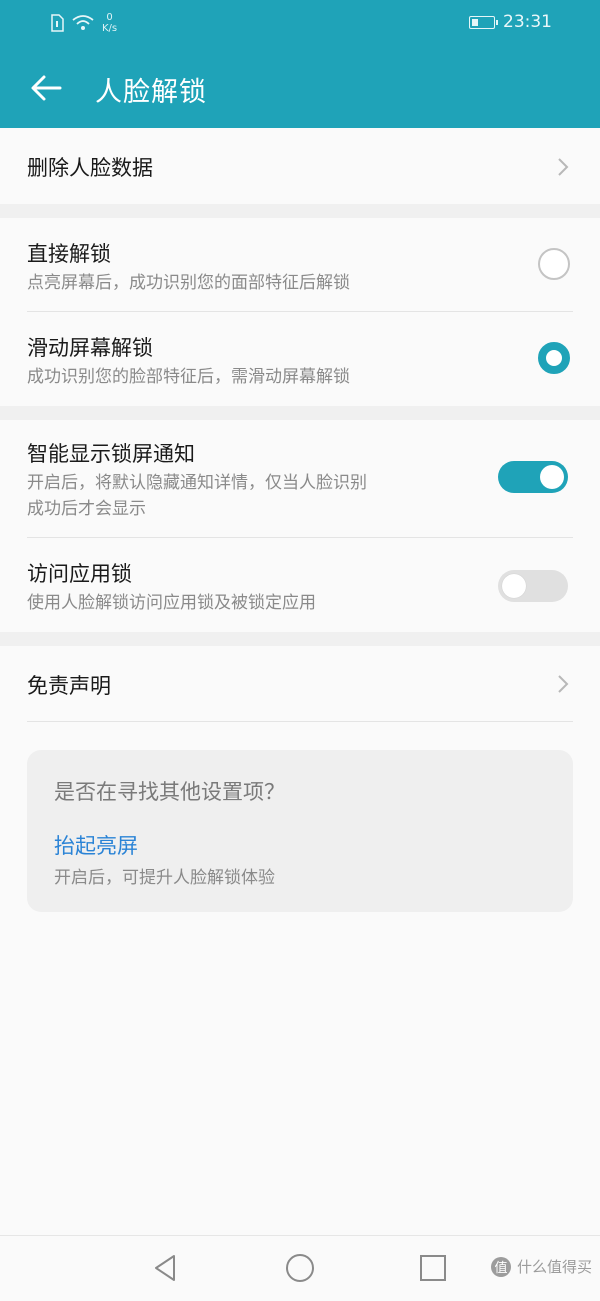 The height and width of the screenshot is (1301, 600). What do you see at coordinates (164, 878) in the screenshot?
I see `raise-to-wake-description: 开启后，可提升人脸解锁体验` at bounding box center [164, 878].